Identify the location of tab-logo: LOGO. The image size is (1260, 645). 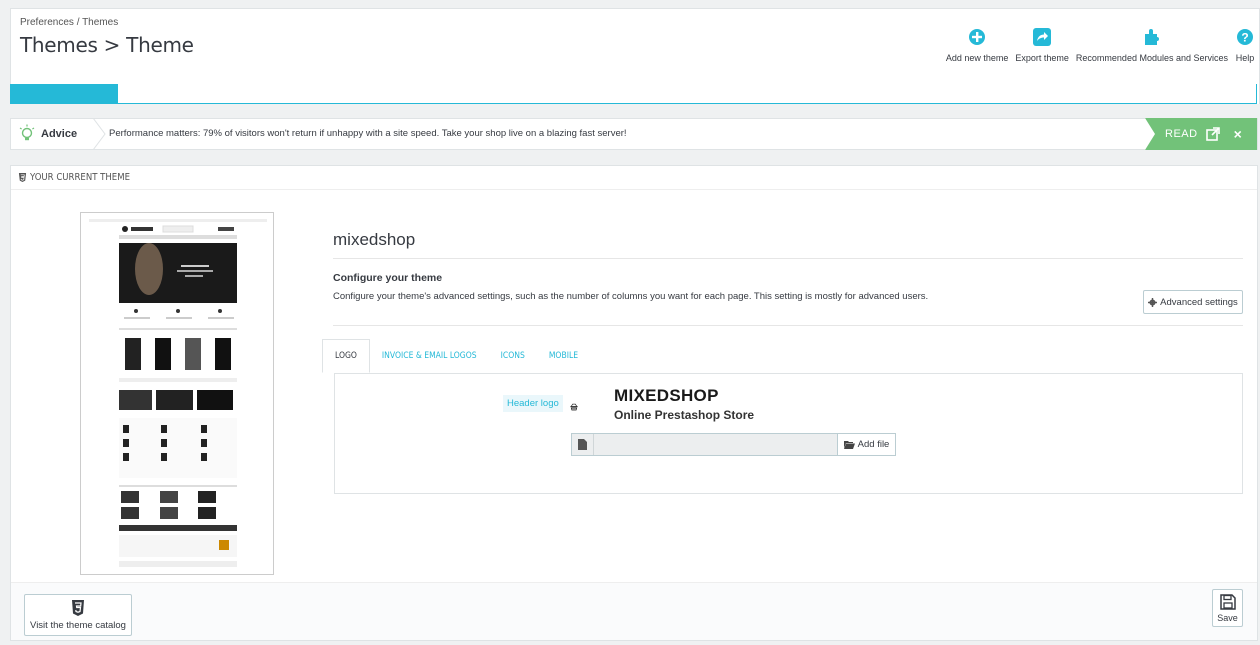
(346, 356).